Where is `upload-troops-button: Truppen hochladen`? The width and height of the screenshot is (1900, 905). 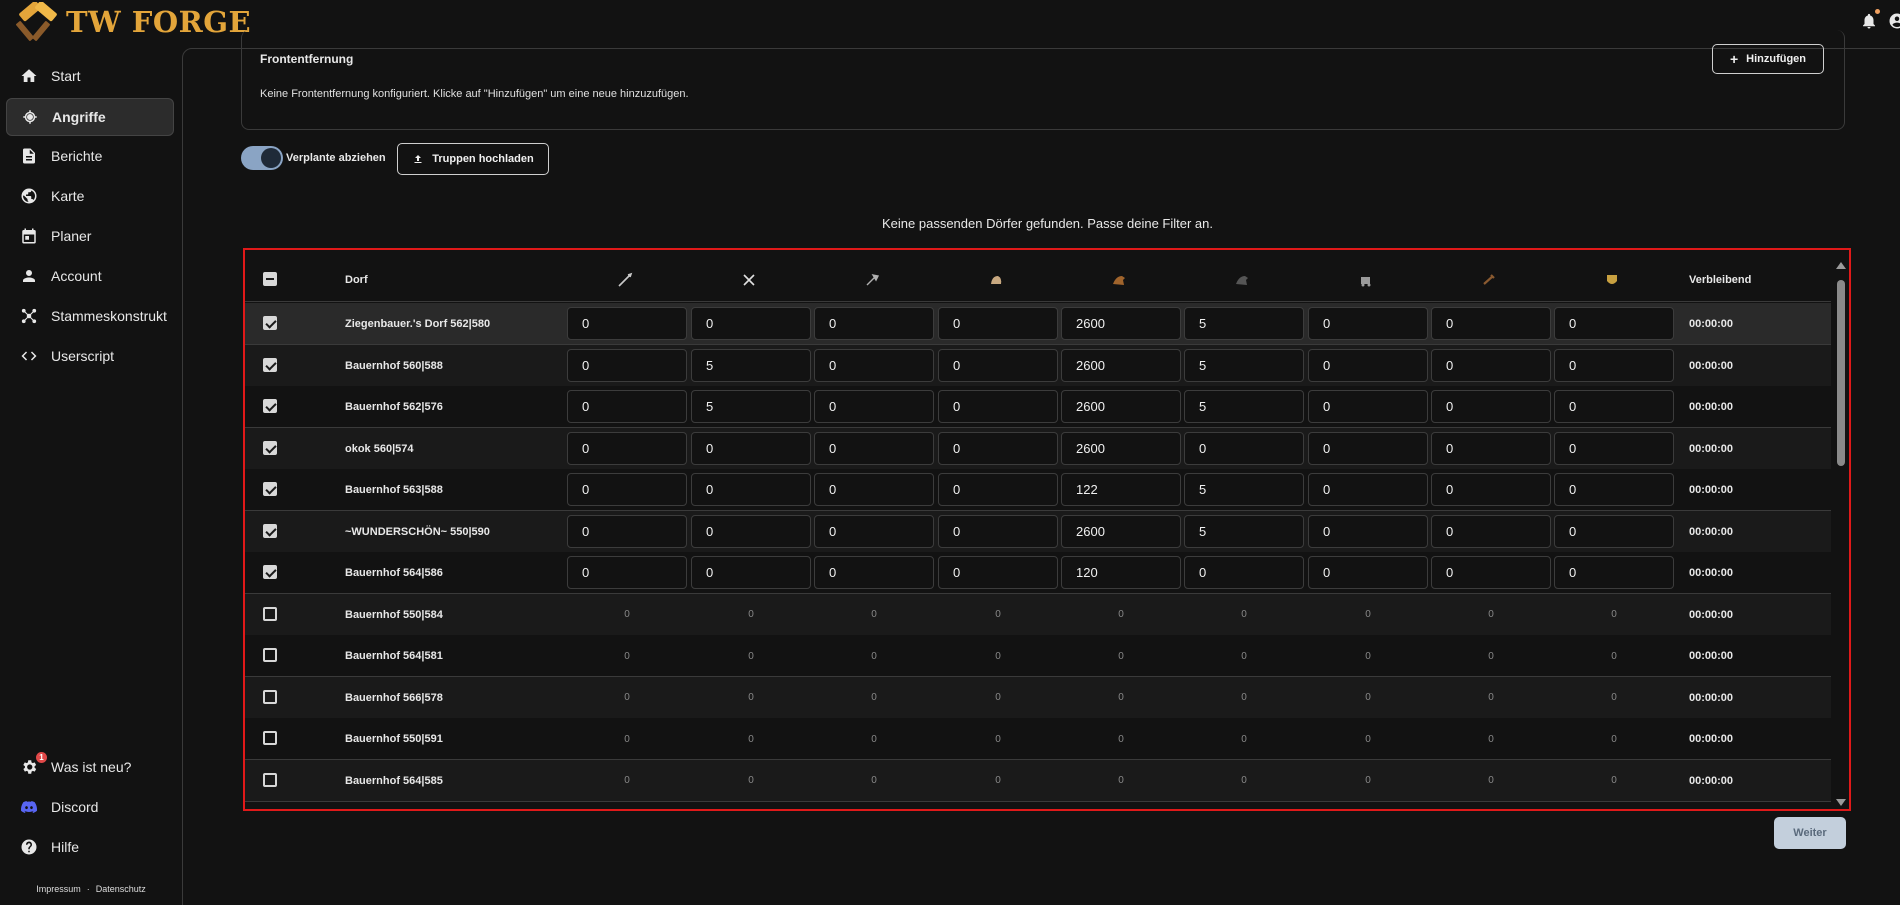 upload-troops-button: Truppen hochladen is located at coordinates (473, 159).